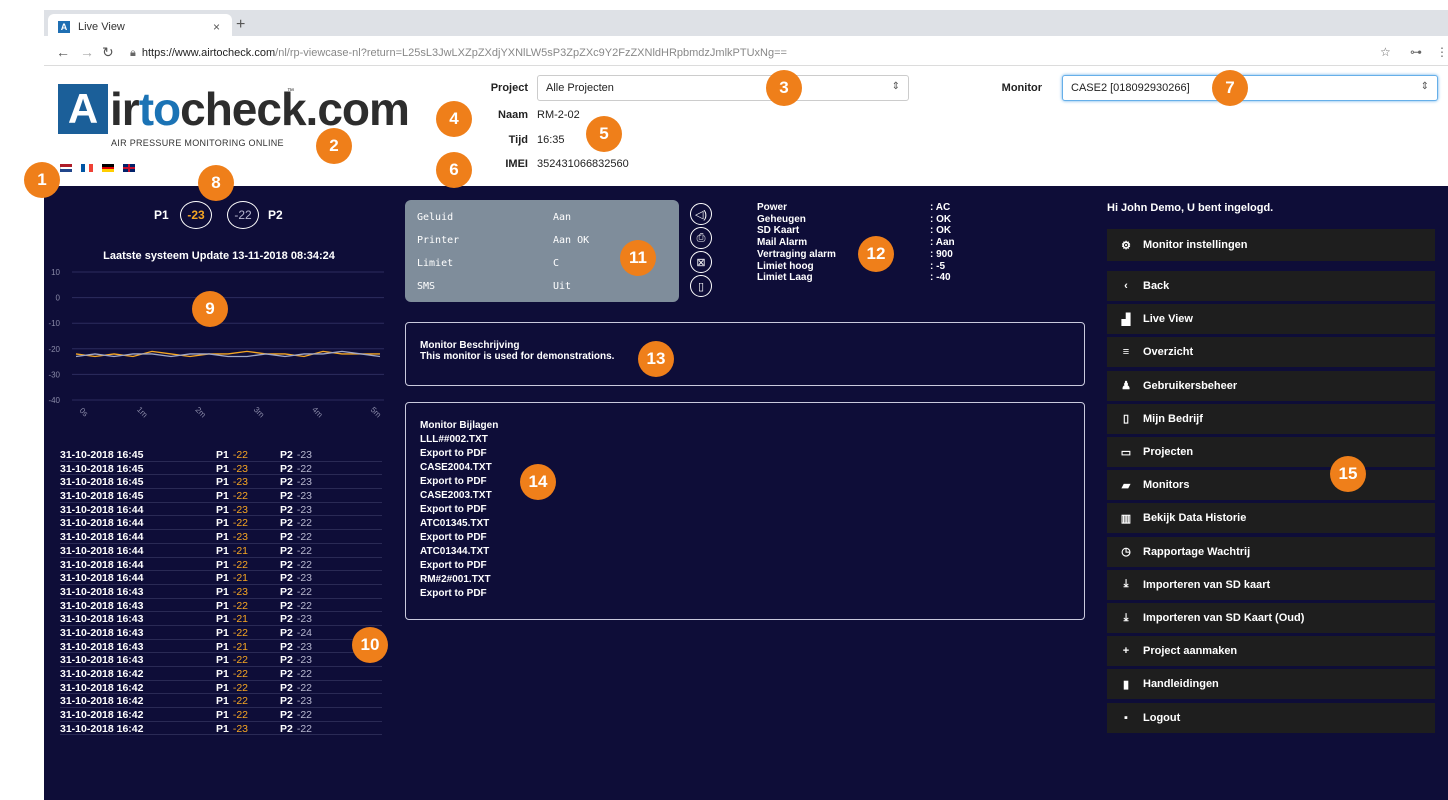 Image resolution: width=1448 pixels, height=800 pixels. Describe the element at coordinates (1195, 518) in the screenshot. I see `sidebar-item-label: Bekijk Data Historie` at that location.